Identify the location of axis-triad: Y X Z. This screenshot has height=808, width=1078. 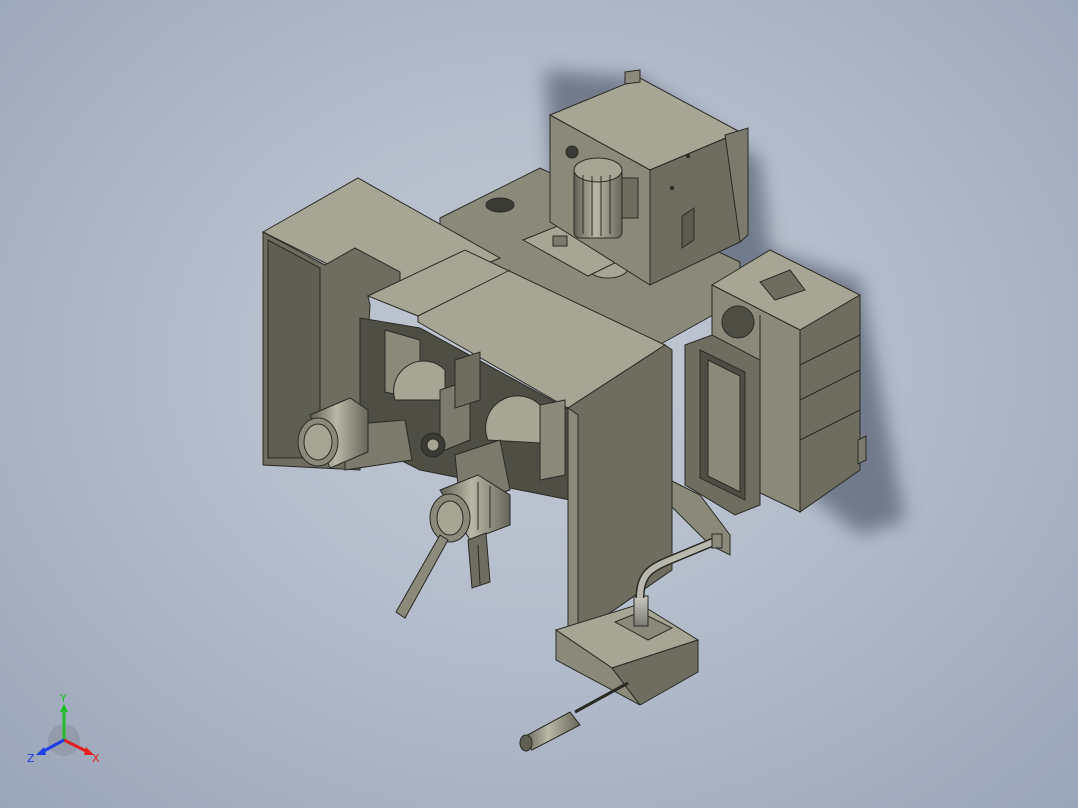
(63, 728).